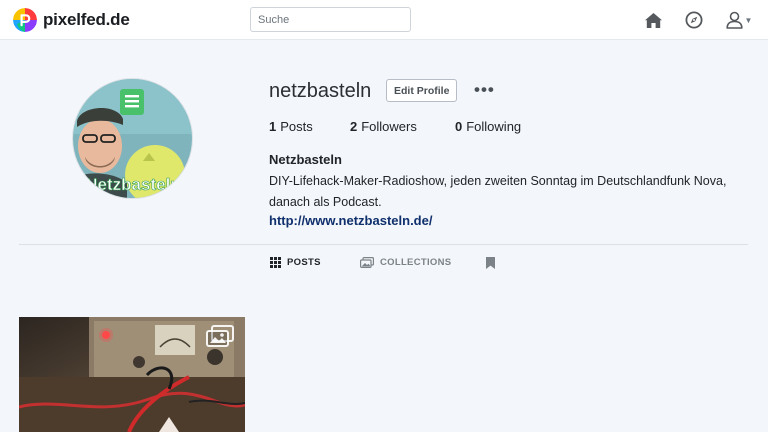 This screenshot has height=432, width=768. I want to click on pixelfed-logo-icon, so click(25, 20).